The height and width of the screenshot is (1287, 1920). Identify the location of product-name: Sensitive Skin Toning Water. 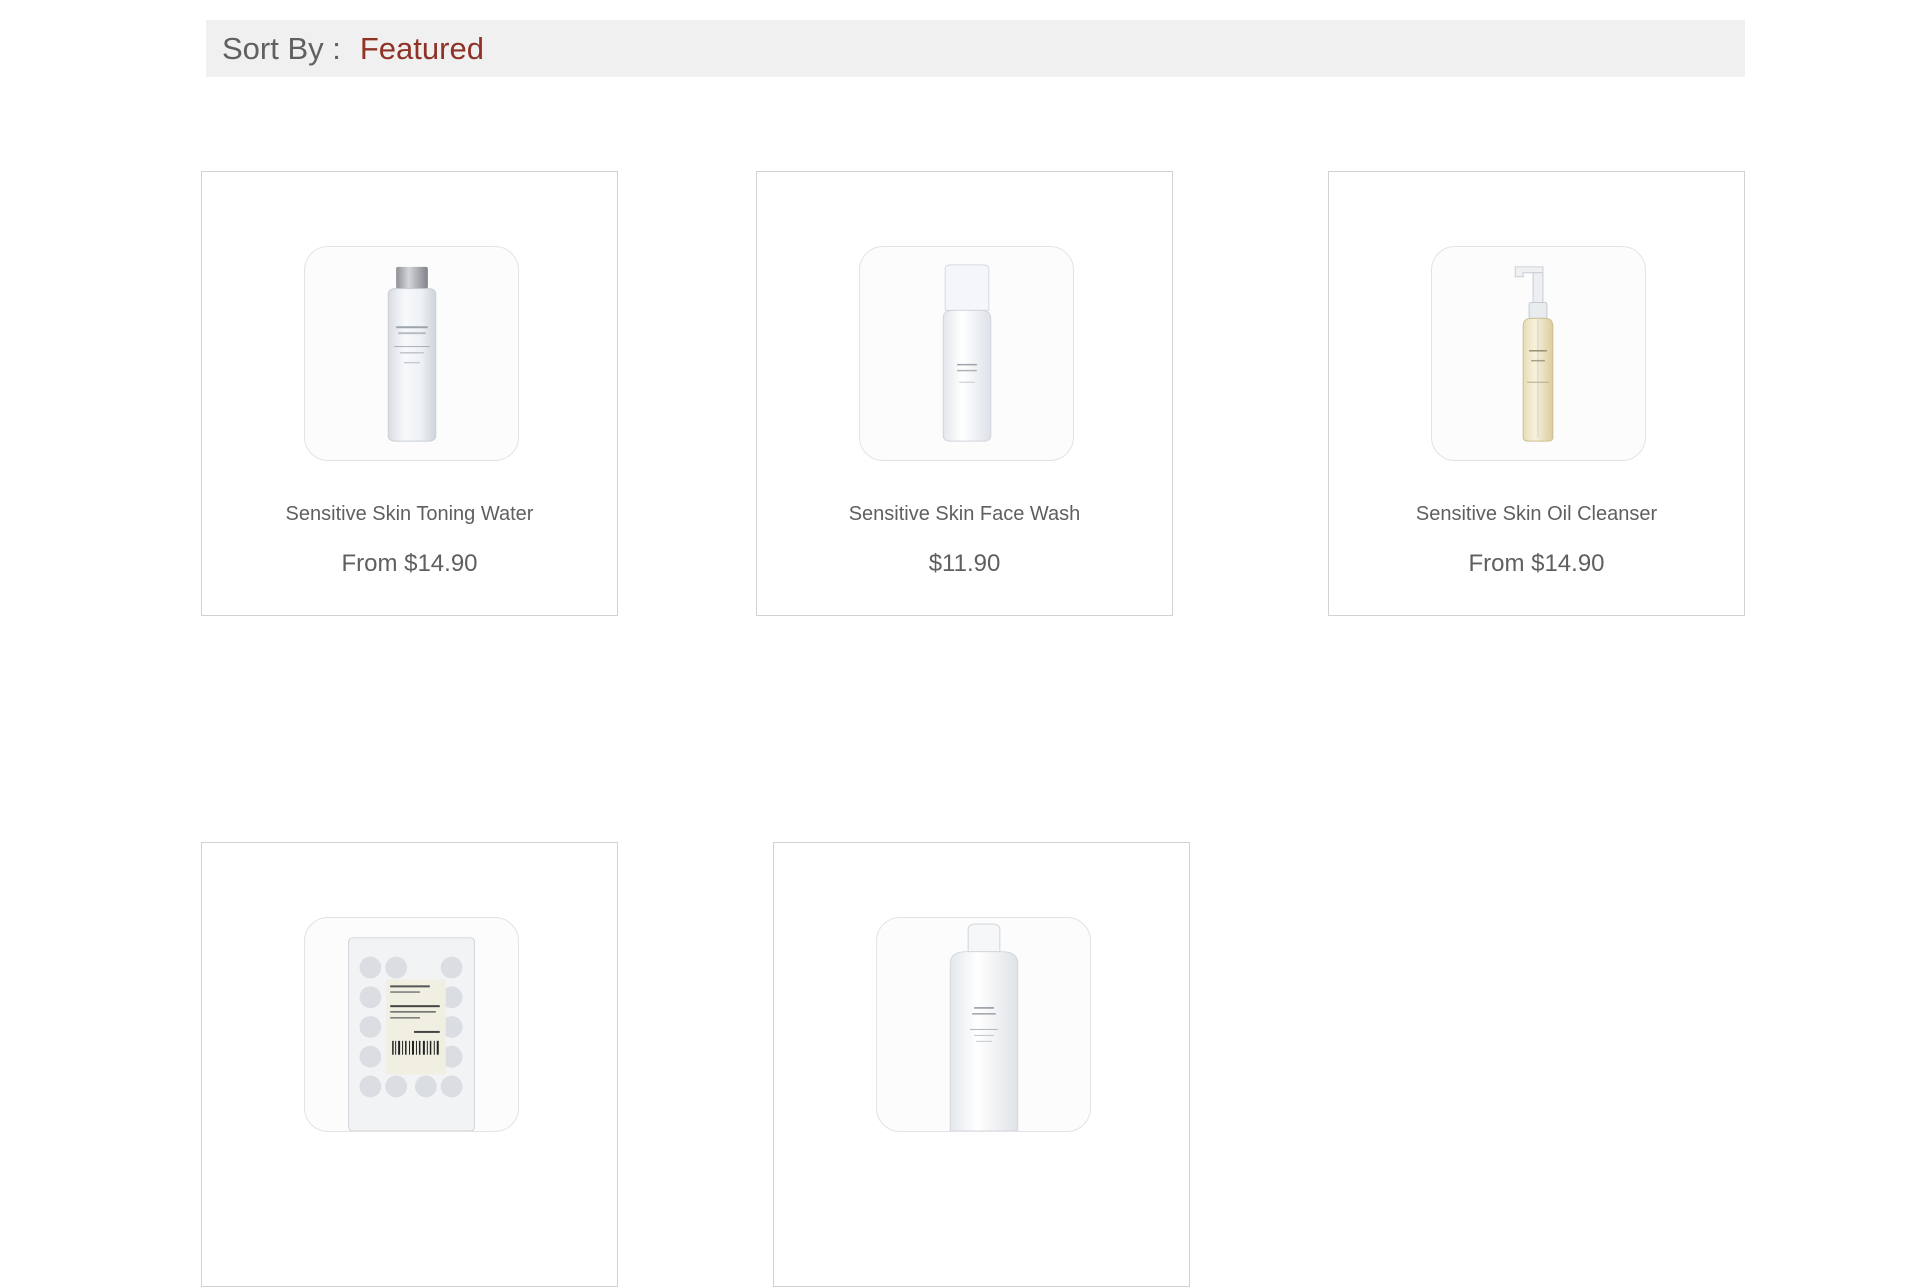
(409, 514).